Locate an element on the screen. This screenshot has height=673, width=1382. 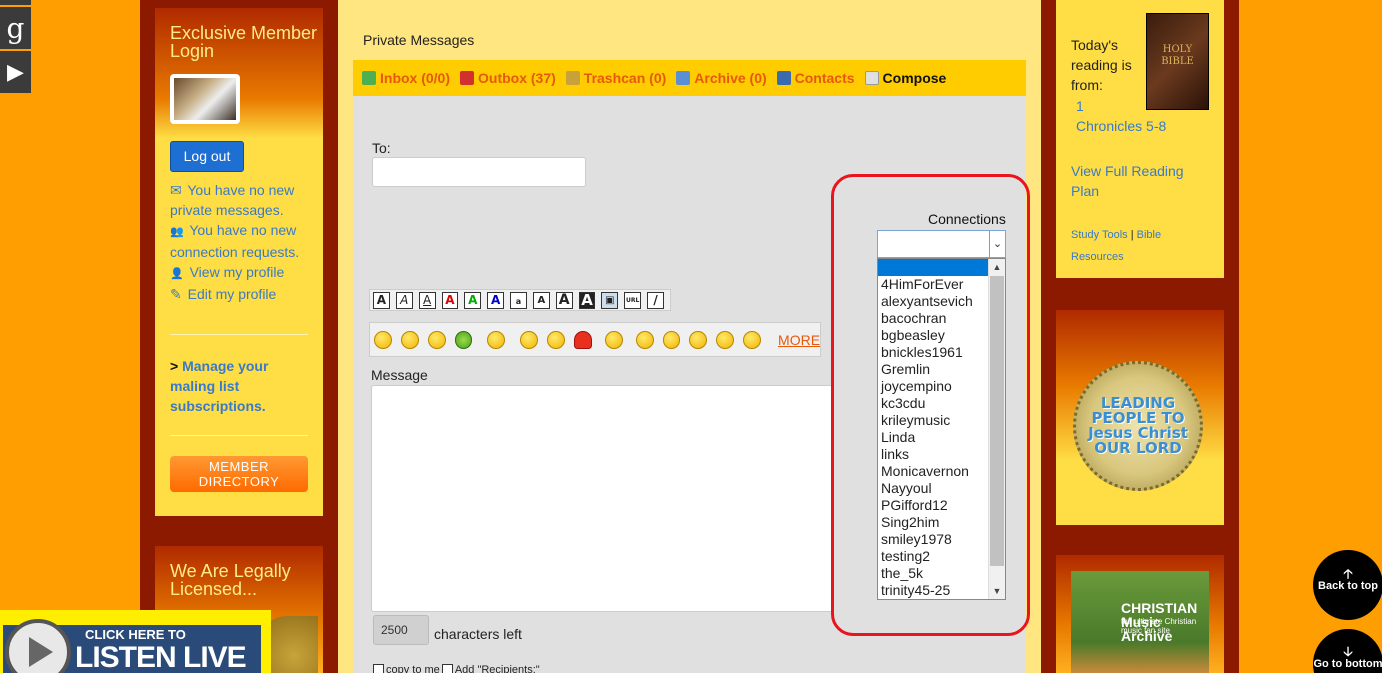
view-profile-link: 👤 View my profile is located at coordinates (245, 273).